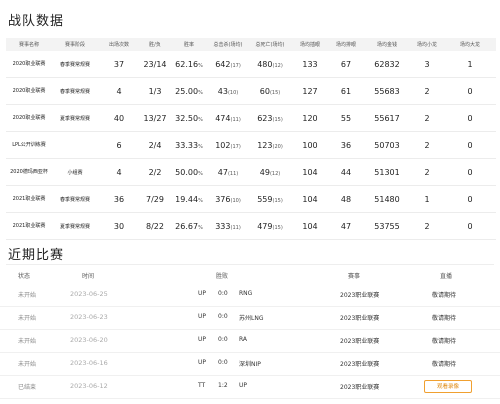 The width and height of the screenshot is (500, 404). What do you see at coordinates (448, 386) in the screenshot?
I see `watch-replay-button: 观看录像` at bounding box center [448, 386].